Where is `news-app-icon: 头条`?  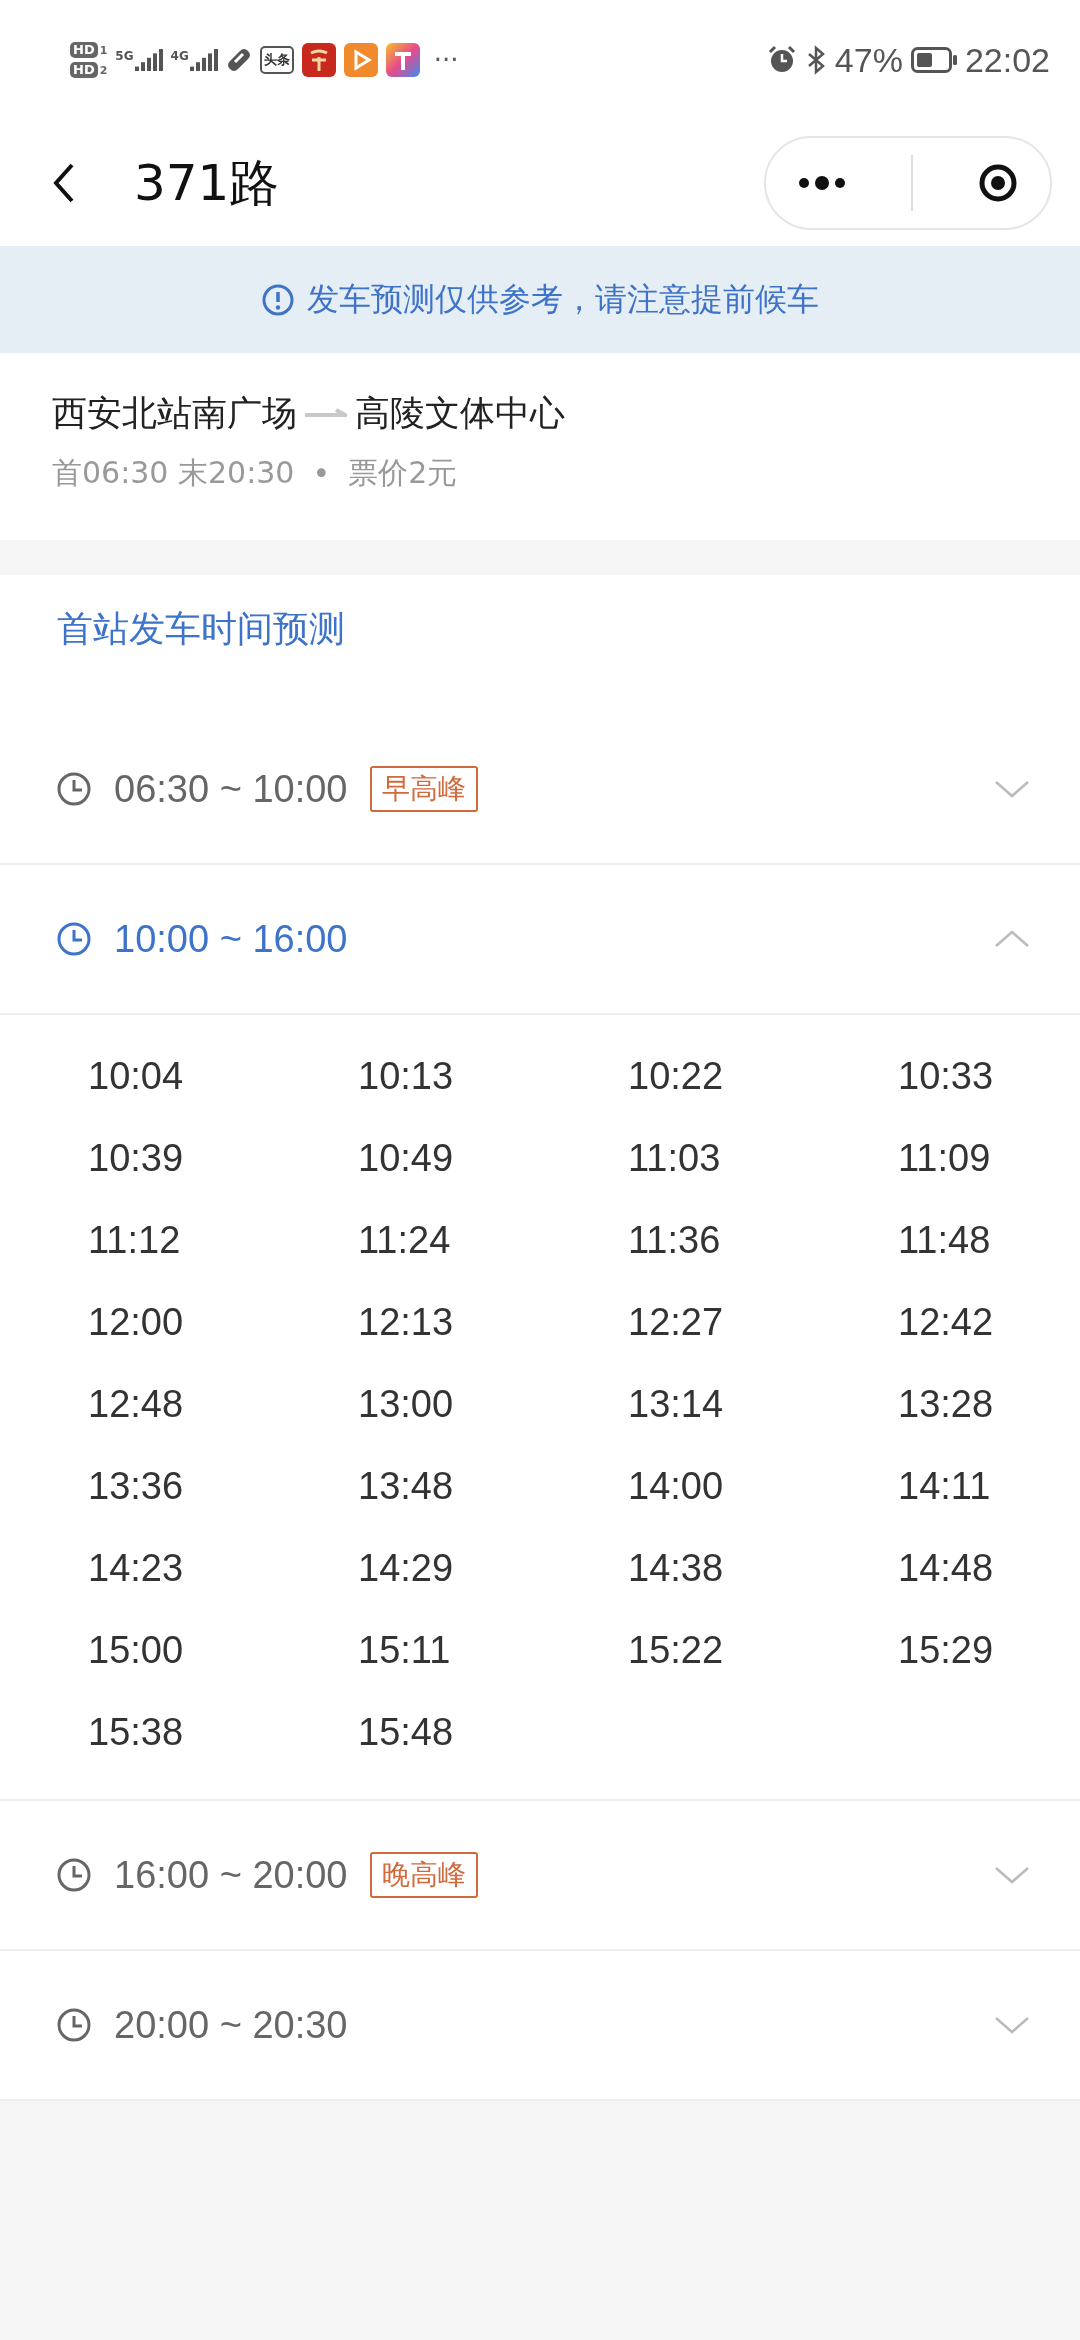 news-app-icon: 头条 is located at coordinates (276, 60).